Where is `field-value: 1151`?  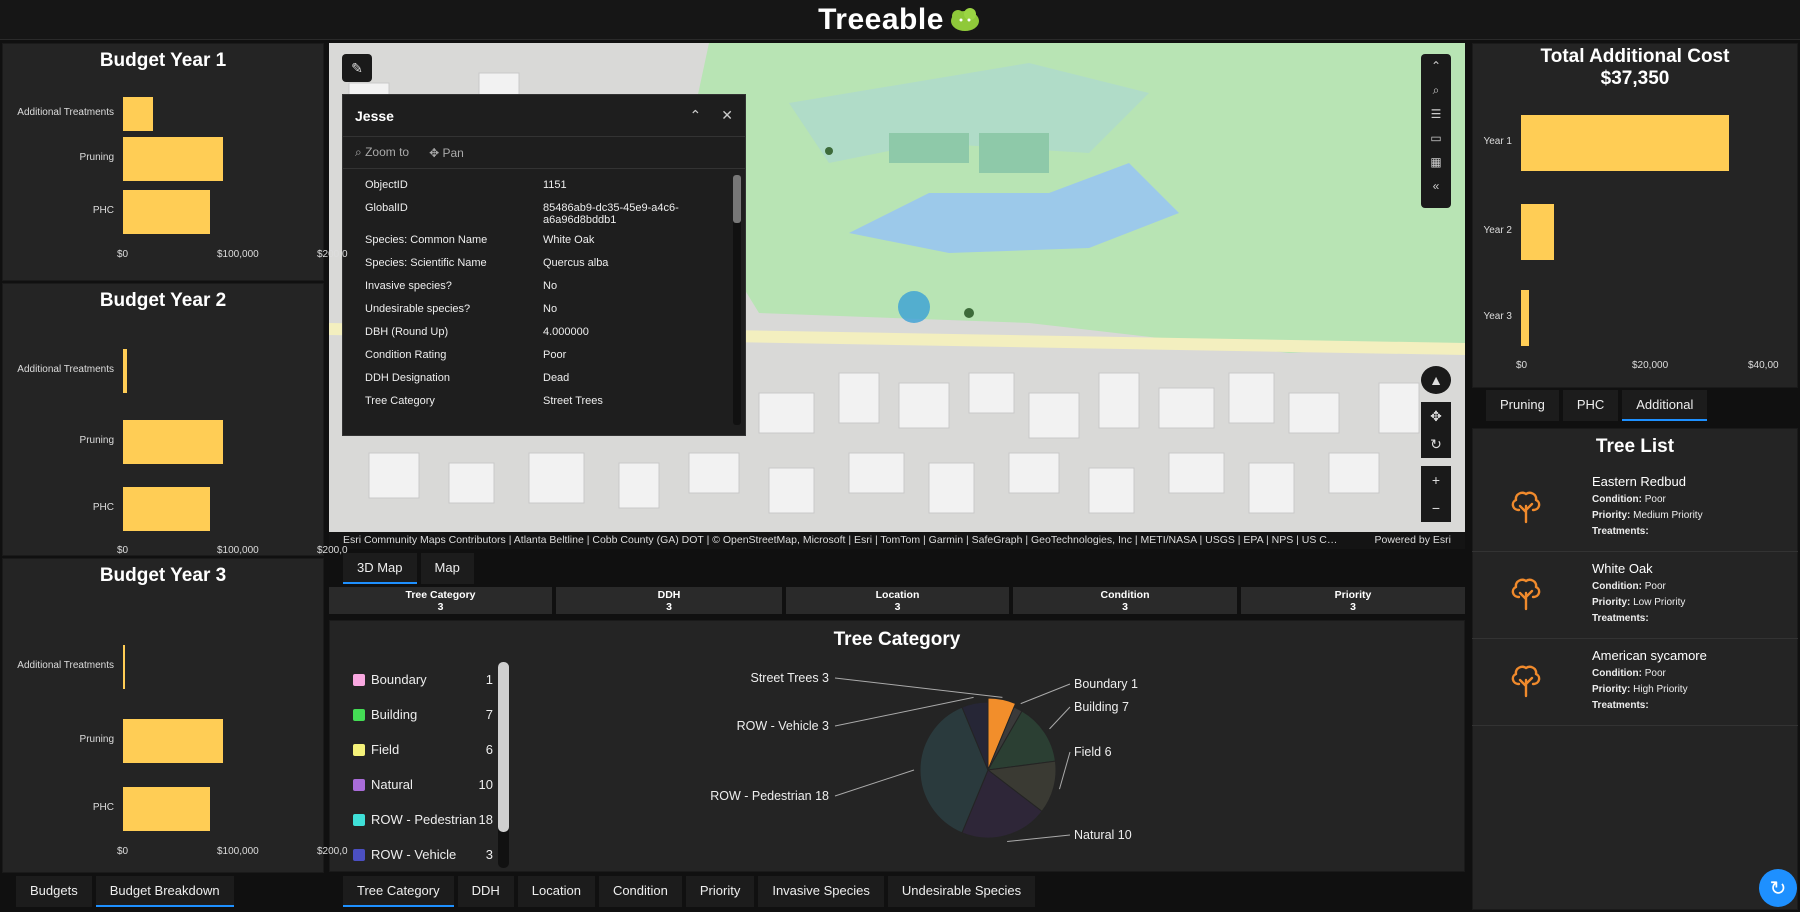
field-value: 1151 is located at coordinates (555, 185).